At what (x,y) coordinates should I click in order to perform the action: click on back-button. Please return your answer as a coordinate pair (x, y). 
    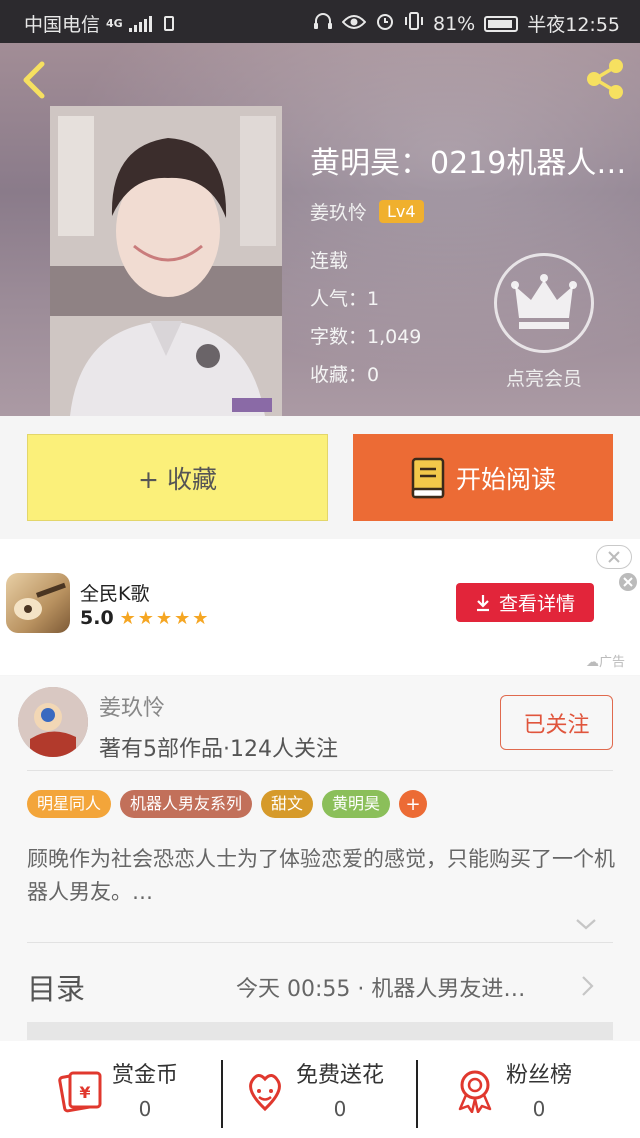
    Looking at the image, I should click on (34, 80).